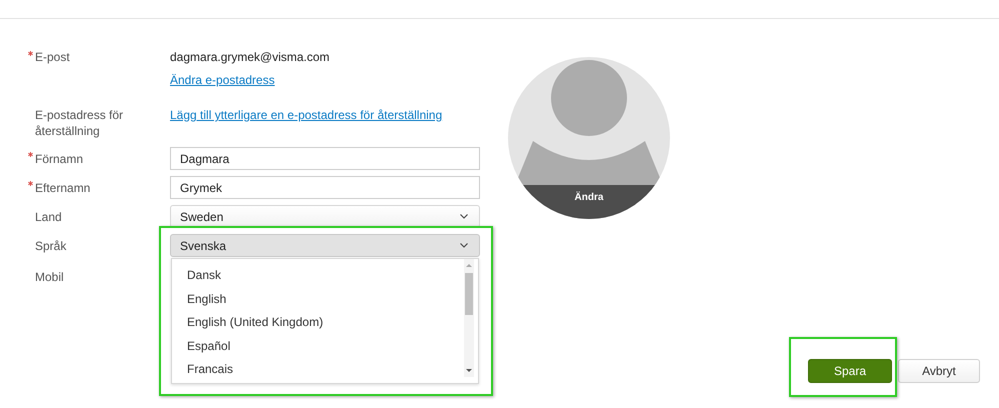  Describe the element at coordinates (469, 318) in the screenshot. I see `scrollbar` at that location.